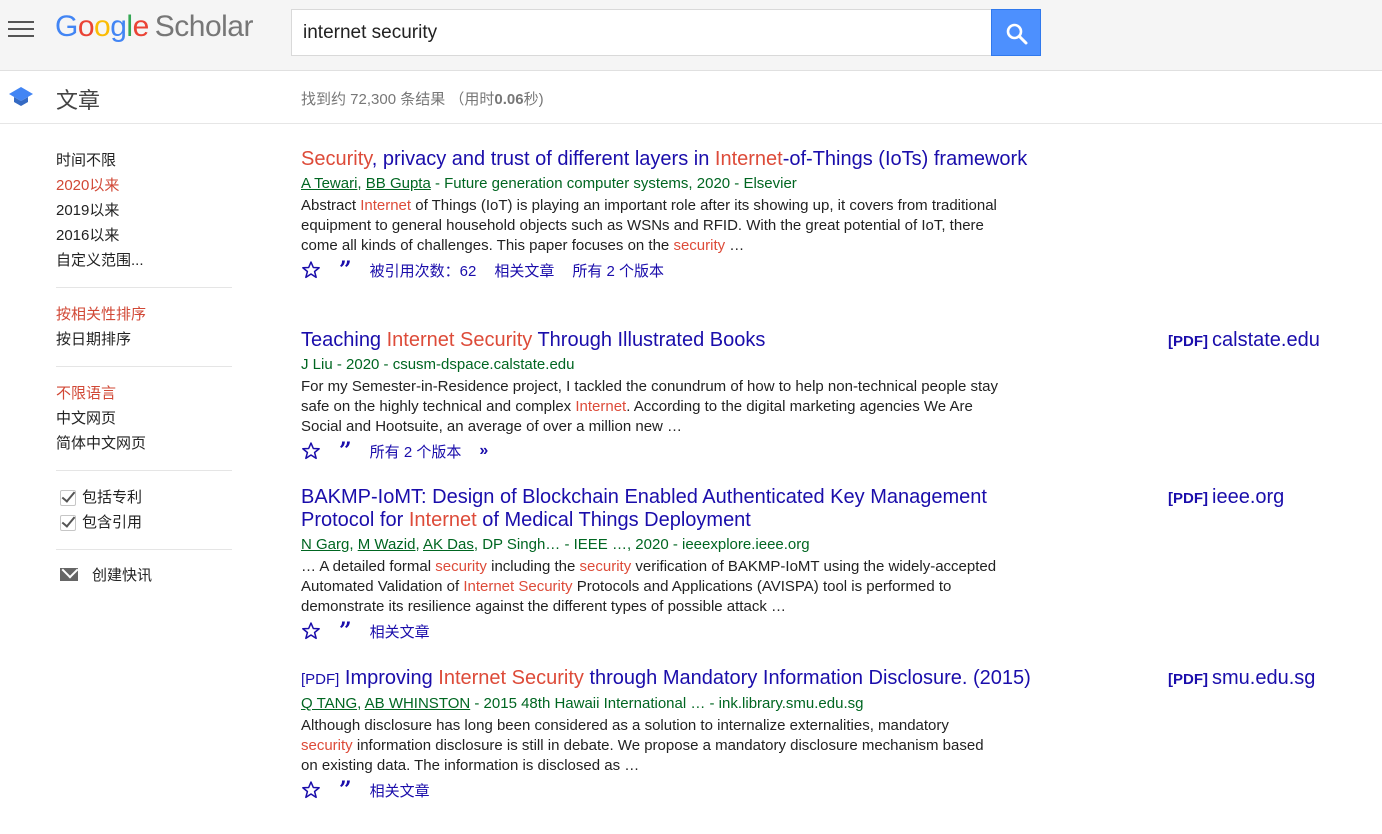  What do you see at coordinates (483, 451) in the screenshot?
I see `more-options-icon: »` at bounding box center [483, 451].